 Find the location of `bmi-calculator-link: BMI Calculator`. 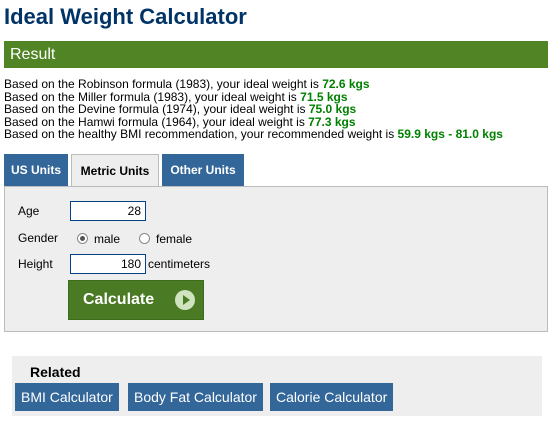

bmi-calculator-link: BMI Calculator is located at coordinates (67, 397).